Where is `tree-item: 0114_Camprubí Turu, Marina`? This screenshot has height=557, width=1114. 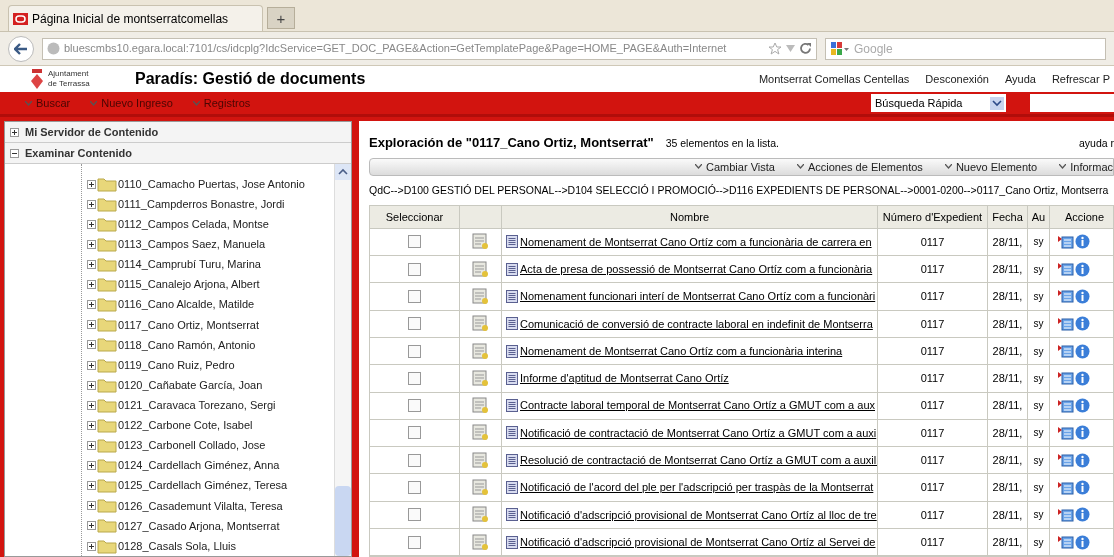 tree-item: 0114_Camprubí Turu, Marina is located at coordinates (210, 264).